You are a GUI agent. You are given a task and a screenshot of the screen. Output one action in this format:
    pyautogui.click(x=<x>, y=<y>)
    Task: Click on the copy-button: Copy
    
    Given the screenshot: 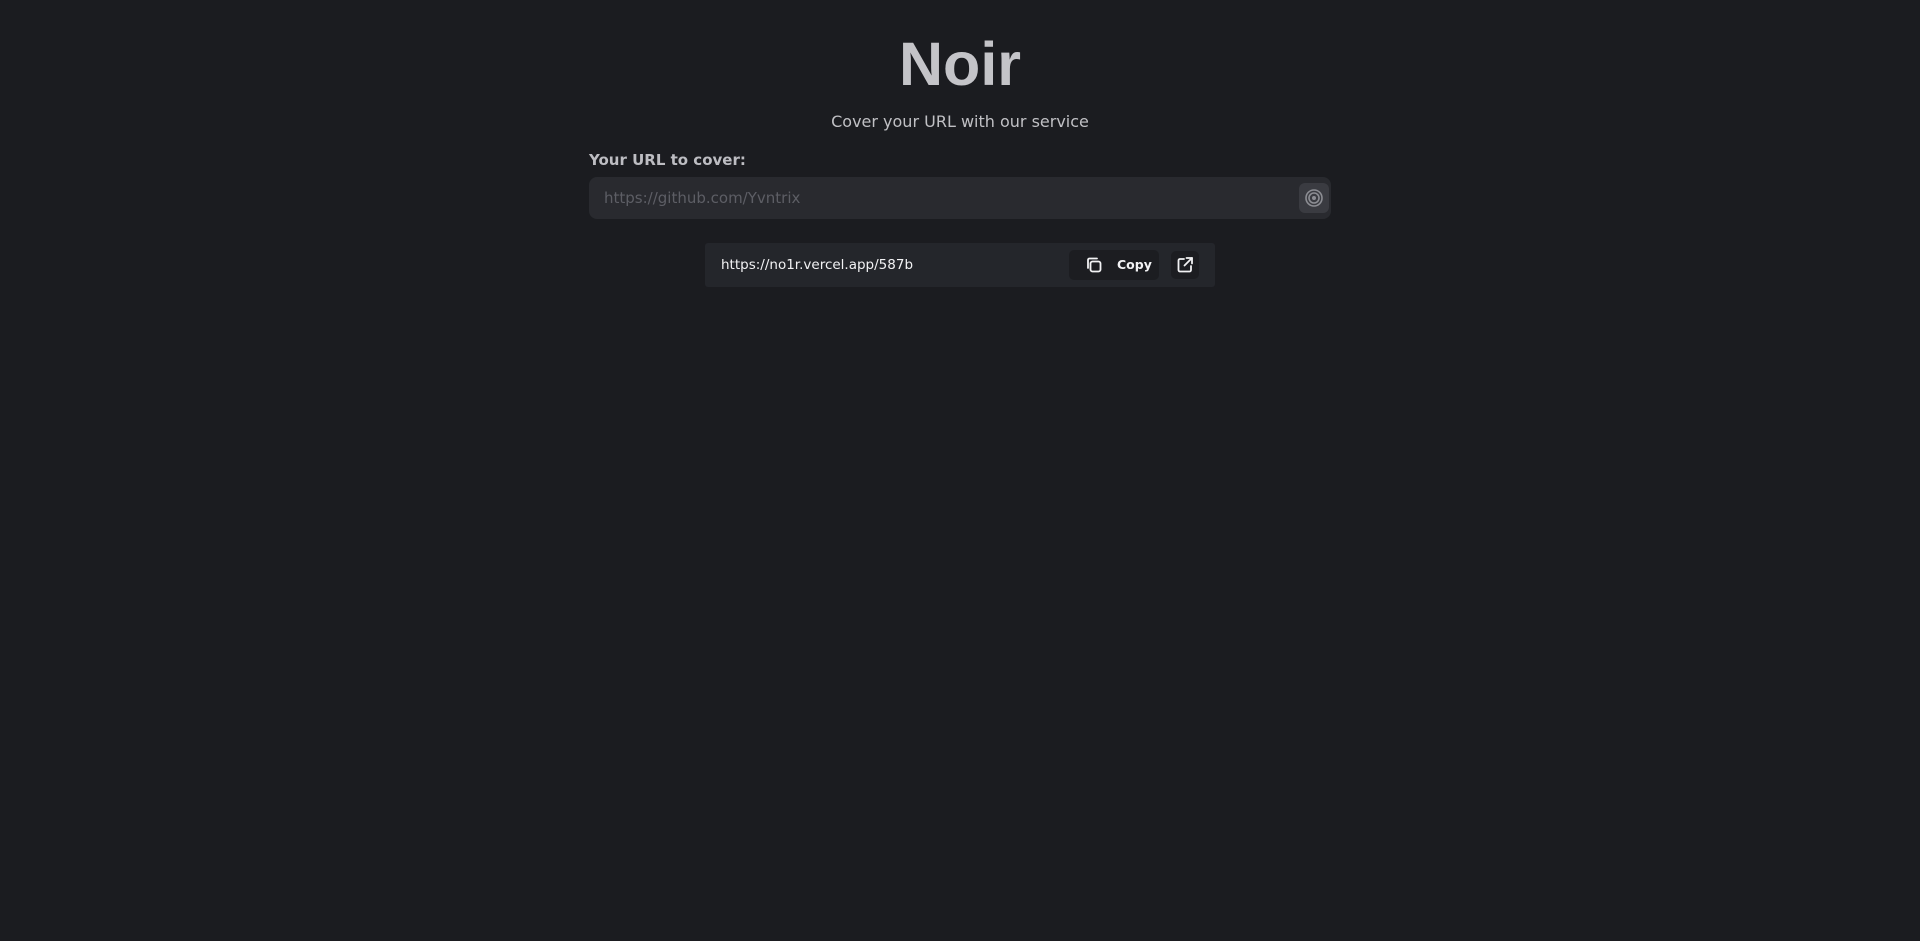 What is the action you would take?
    pyautogui.click(x=1114, y=265)
    